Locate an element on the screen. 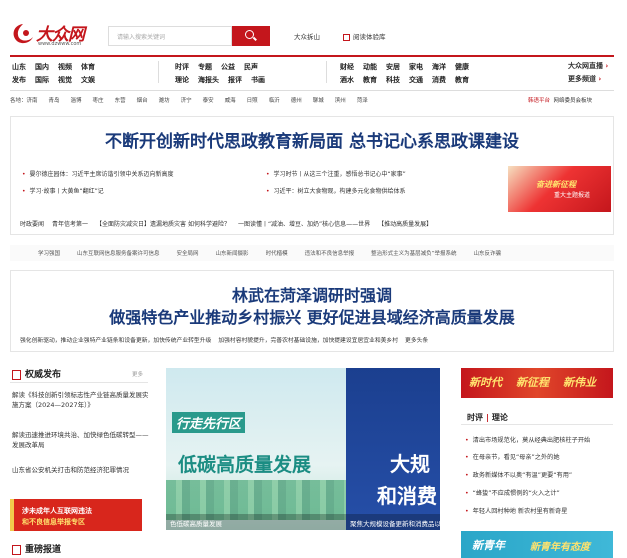 The height and width of the screenshot is (558, 627). city-link: 各地：济南 is located at coordinates (24, 101).